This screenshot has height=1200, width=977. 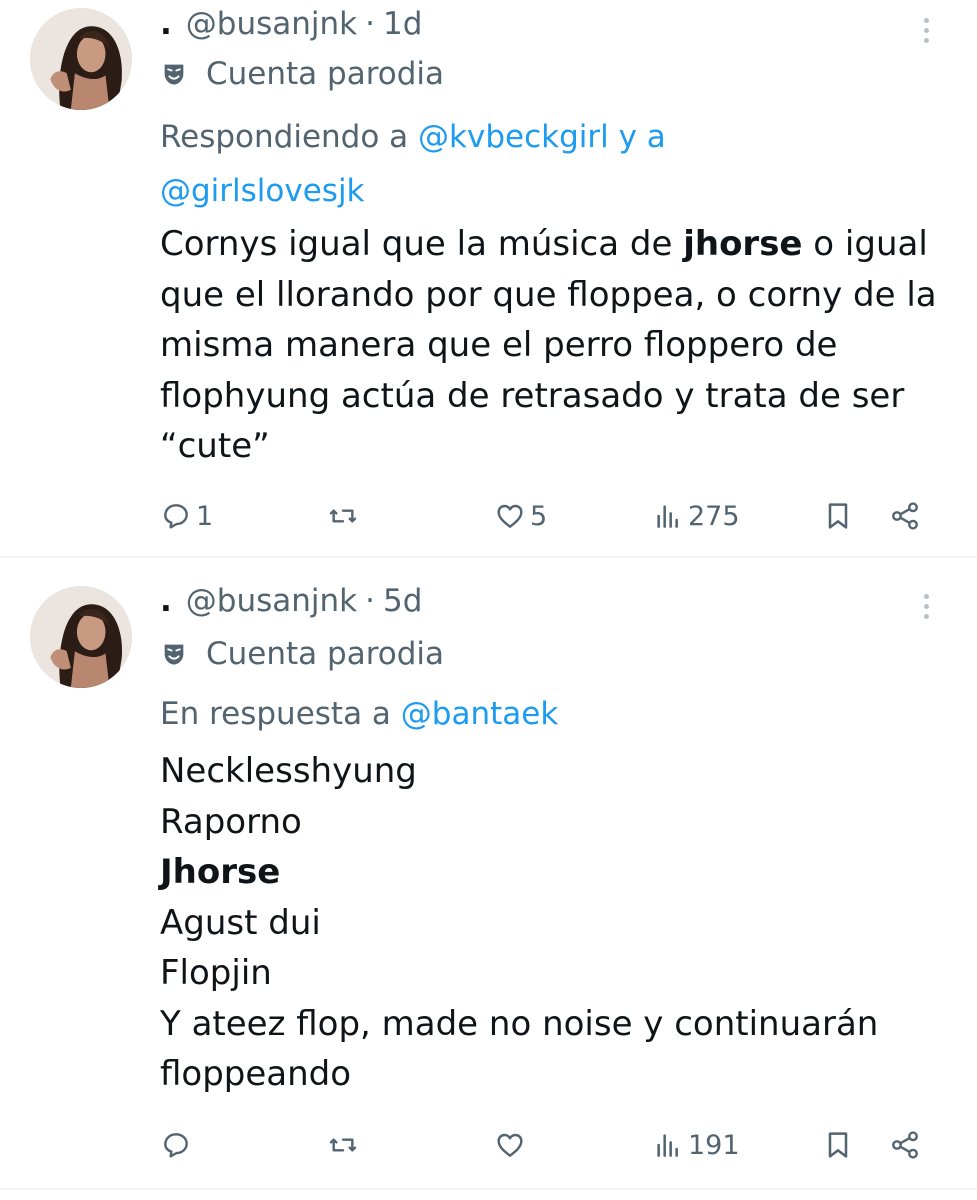 I want to click on view-count: 275, so click(x=714, y=516).